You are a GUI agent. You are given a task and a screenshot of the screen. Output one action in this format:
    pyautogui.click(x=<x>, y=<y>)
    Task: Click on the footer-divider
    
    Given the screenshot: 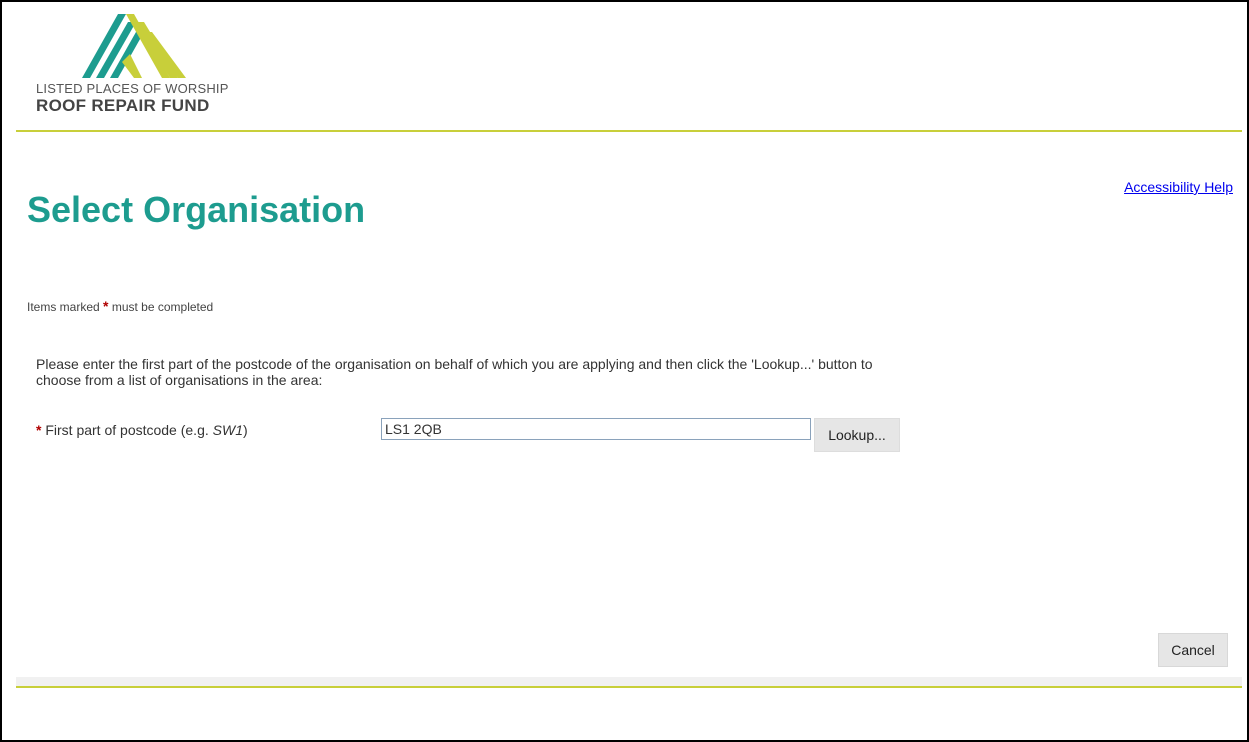 What is the action you would take?
    pyautogui.click(x=629, y=687)
    